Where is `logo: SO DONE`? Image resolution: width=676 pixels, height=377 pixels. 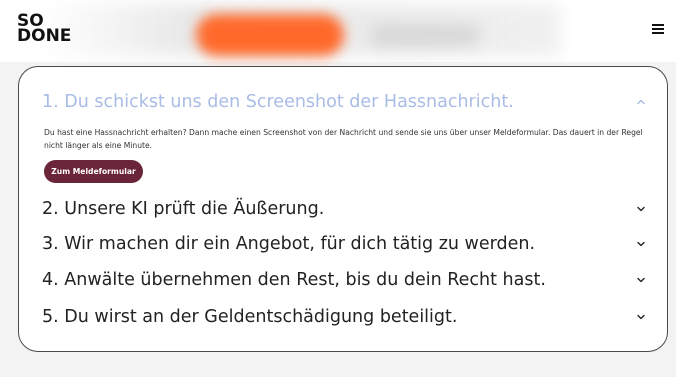 logo: SO DONE is located at coordinates (48, 30).